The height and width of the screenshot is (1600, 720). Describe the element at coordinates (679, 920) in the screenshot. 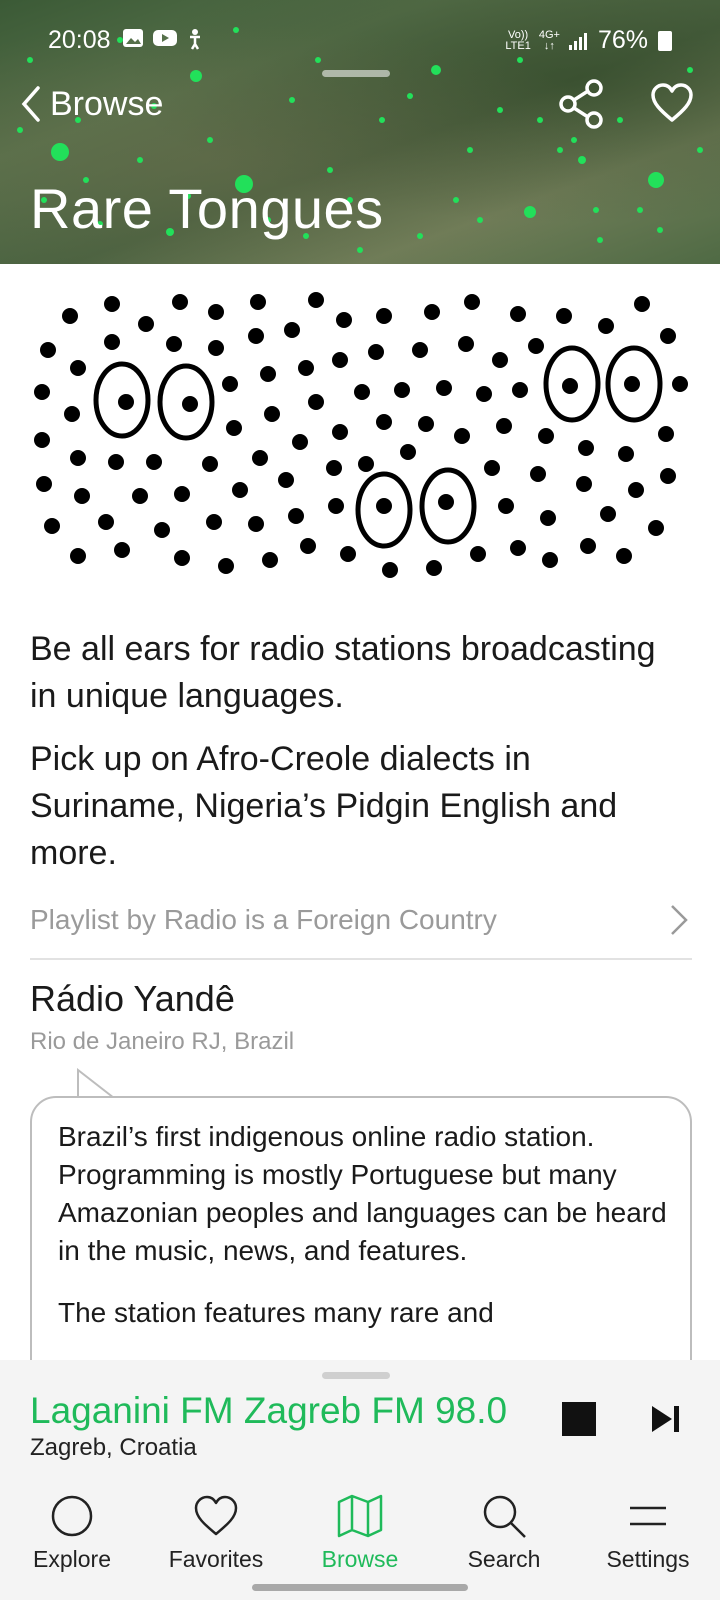

I see `chevron-right-icon` at that location.